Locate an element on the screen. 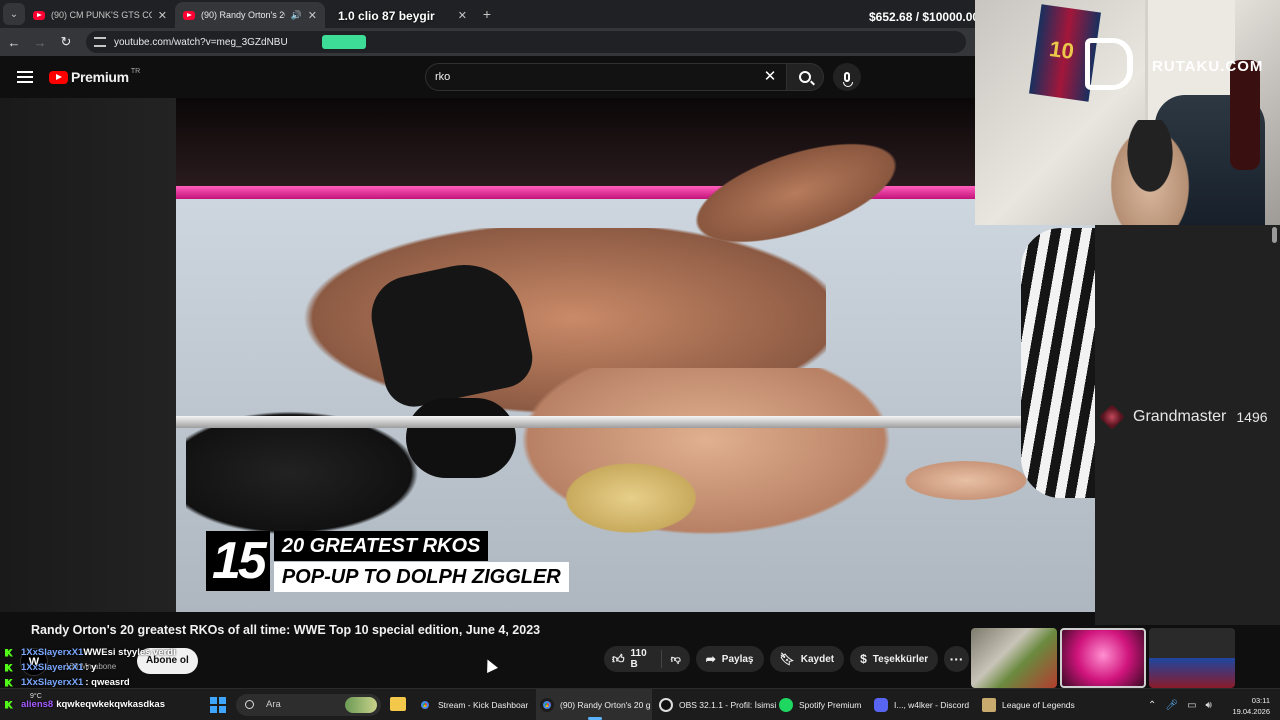 The height and width of the screenshot is (720, 1280). save-button: 🔖︎ Kaydet is located at coordinates (807, 659).